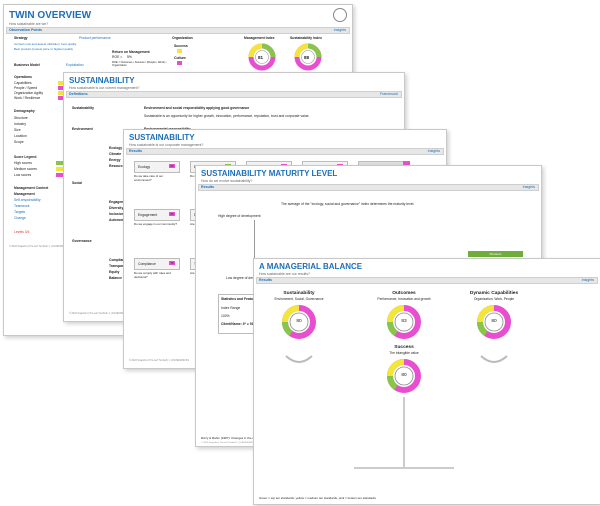 The width and height of the screenshot is (600, 506). What do you see at coordinates (404, 347) in the screenshot?
I see `node-title-success: Success` at bounding box center [404, 347].